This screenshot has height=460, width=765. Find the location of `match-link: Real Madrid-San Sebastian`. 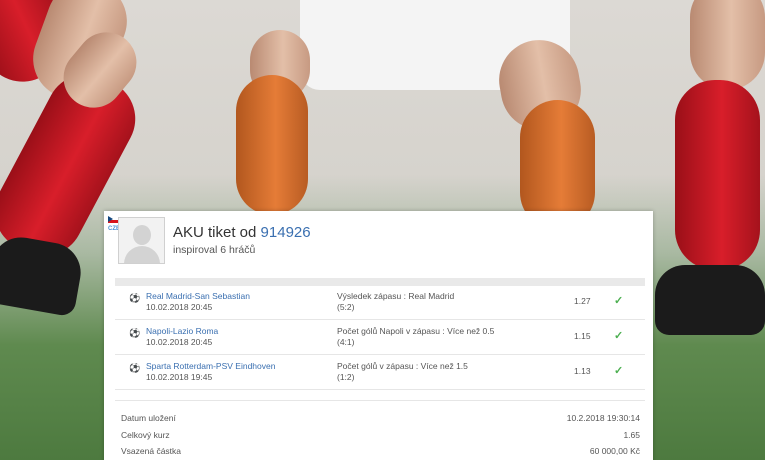

match-link: Real Madrid-San Sebastian is located at coordinates (198, 296).